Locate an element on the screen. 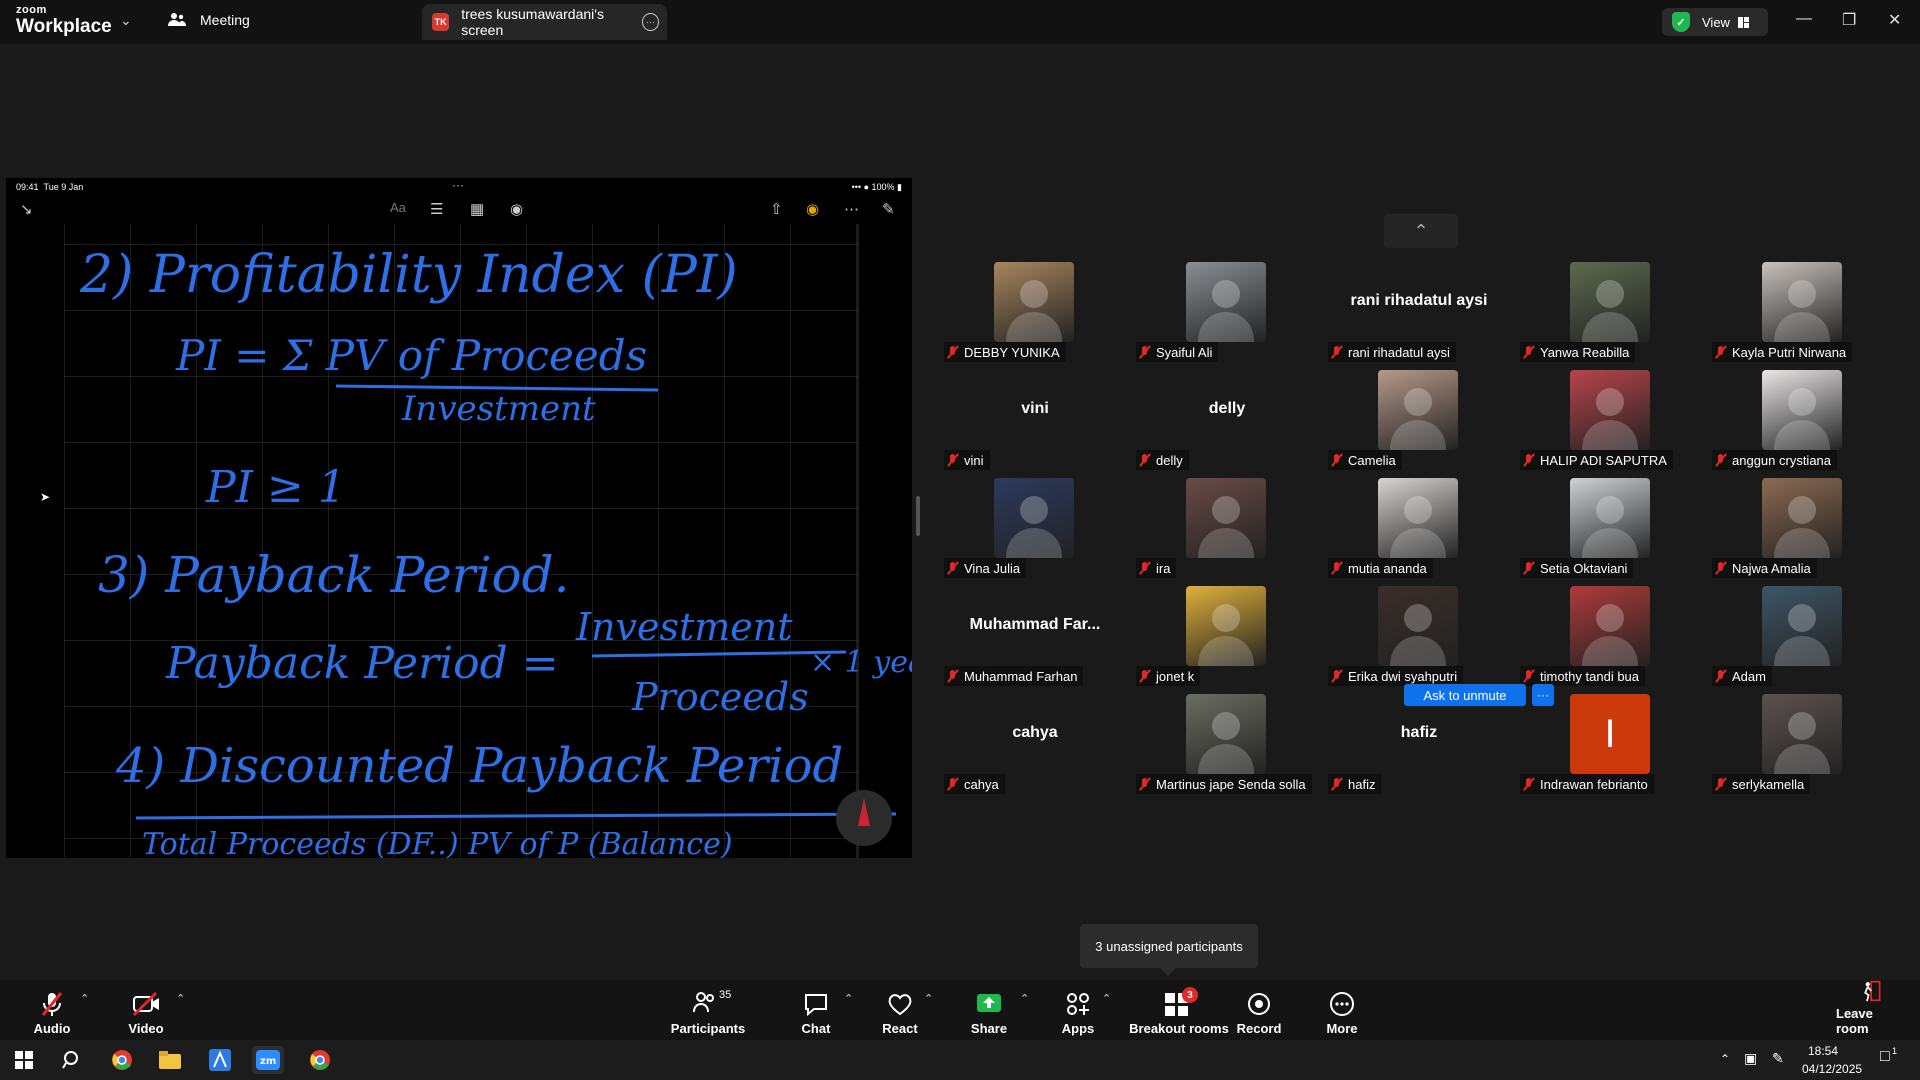 This screenshot has height=1080, width=1920. chevron-down-icon: ⌄ is located at coordinates (126, 20).